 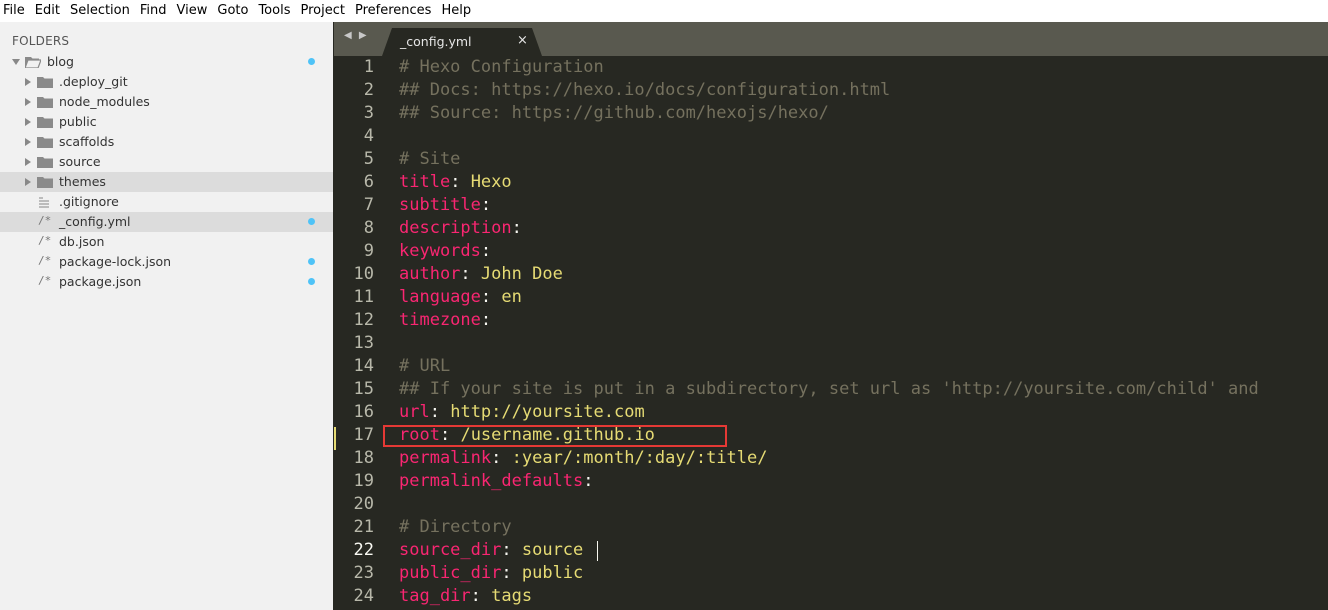 What do you see at coordinates (166, 222) in the screenshot?
I see `sidebar-item-config-yml: /* _config.yml` at bounding box center [166, 222].